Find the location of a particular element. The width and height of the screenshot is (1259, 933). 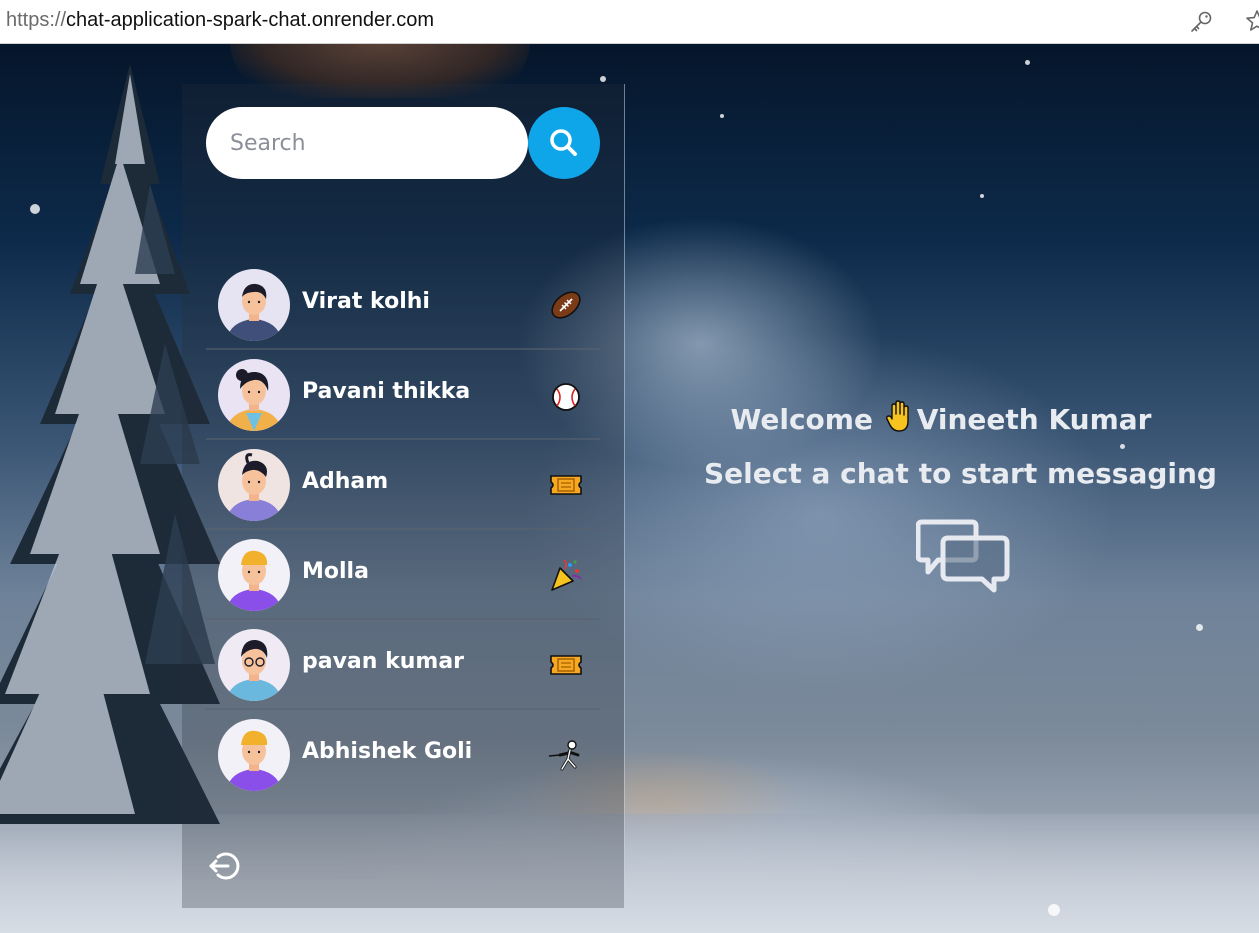

chat-item-molla: Molla is located at coordinates (403, 575).